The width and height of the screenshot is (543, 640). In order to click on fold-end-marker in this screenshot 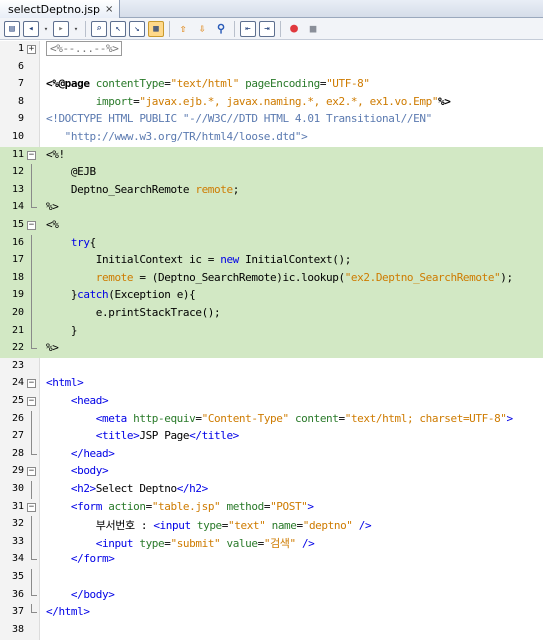, I will do `click(34, 345)`.